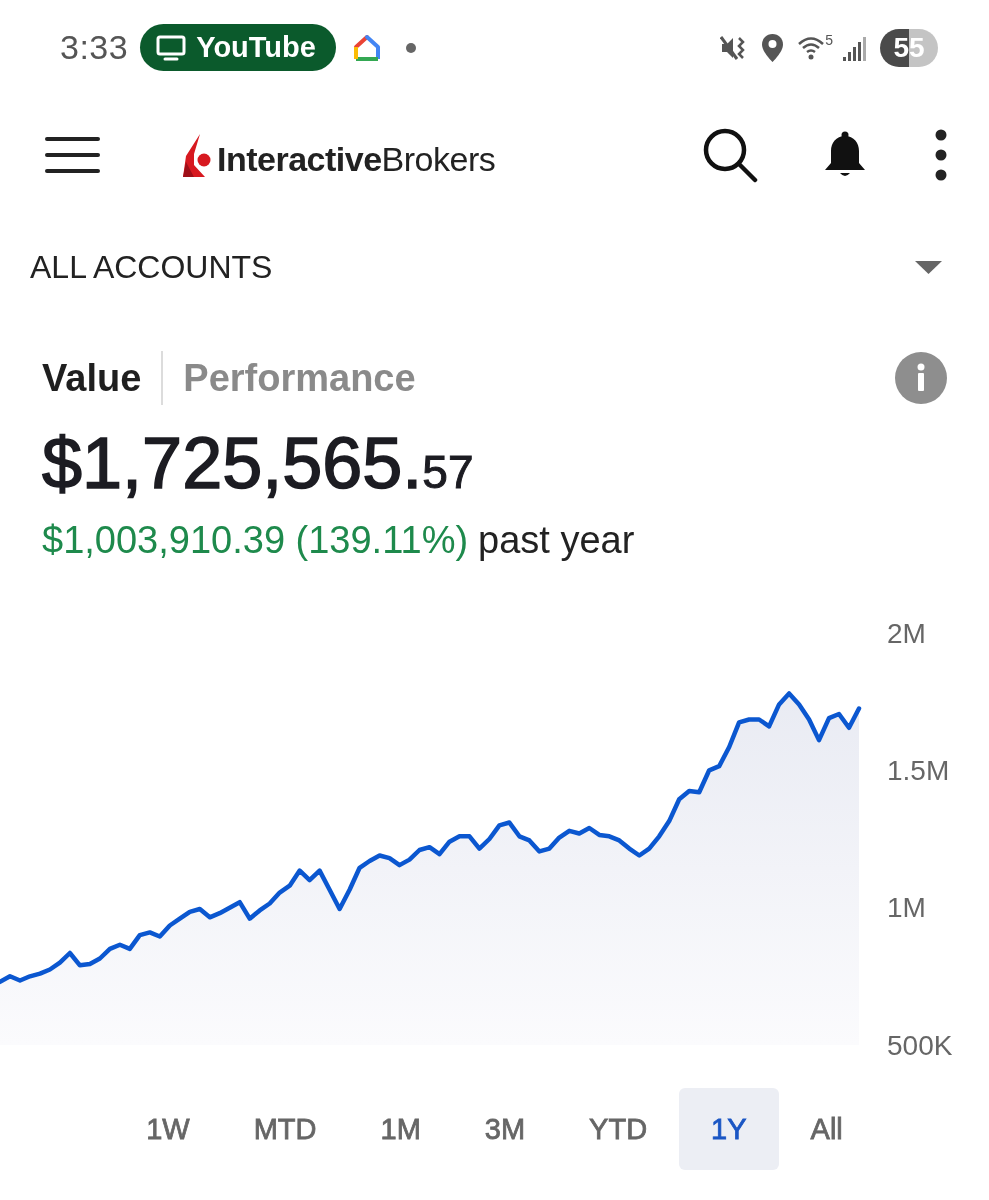  Describe the element at coordinates (921, 378) in the screenshot. I see `info-icon` at that location.